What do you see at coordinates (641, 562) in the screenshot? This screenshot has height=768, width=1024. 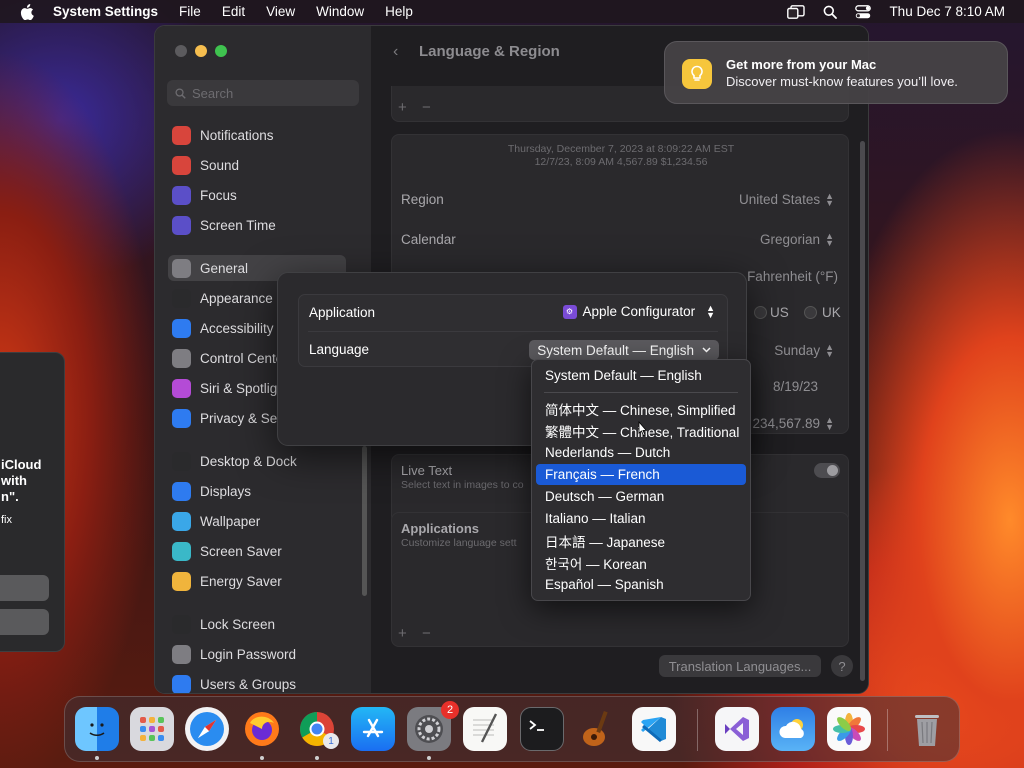 I see `menu-item-korean: 한국어 — Korean` at bounding box center [641, 562].